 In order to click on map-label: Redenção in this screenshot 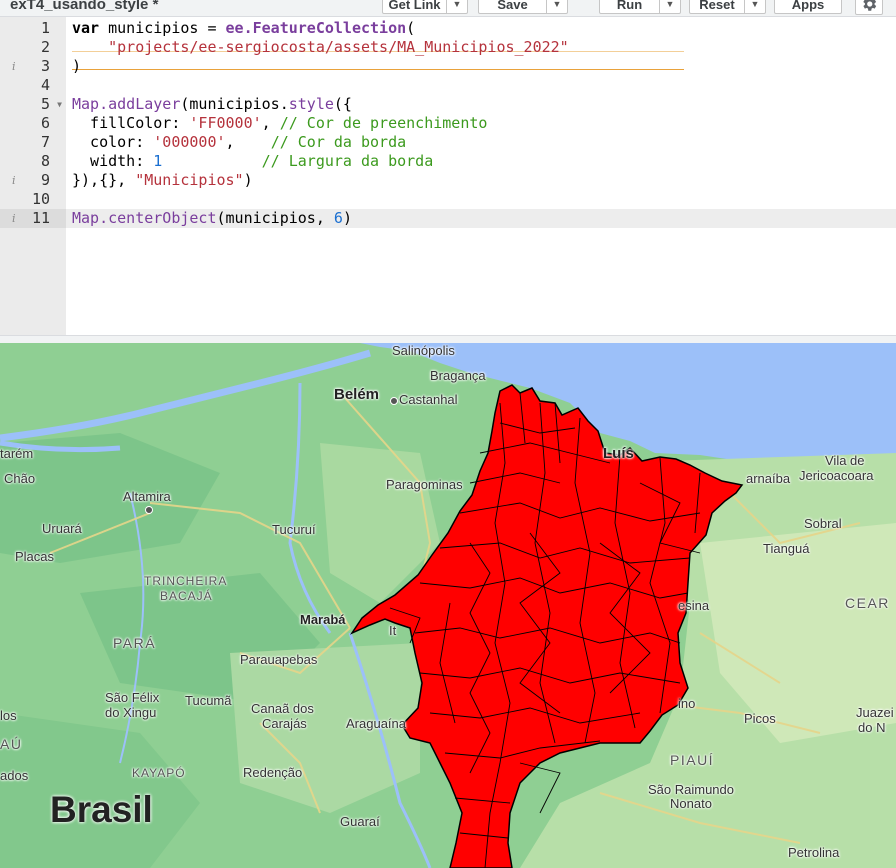, I will do `click(273, 772)`.